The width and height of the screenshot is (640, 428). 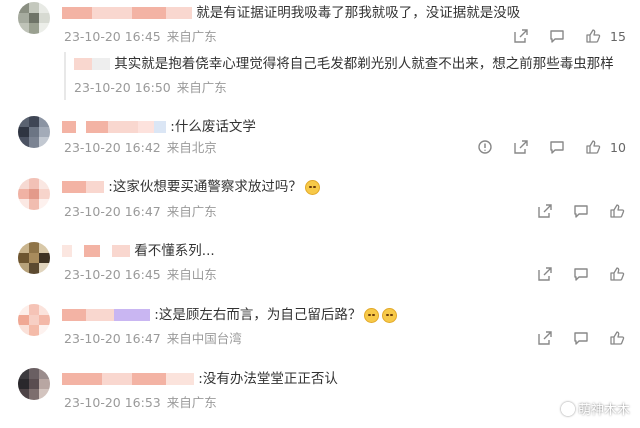 What do you see at coordinates (268, 379) in the screenshot?
I see `comment-text: :没有办法堂堂正正否认` at bounding box center [268, 379].